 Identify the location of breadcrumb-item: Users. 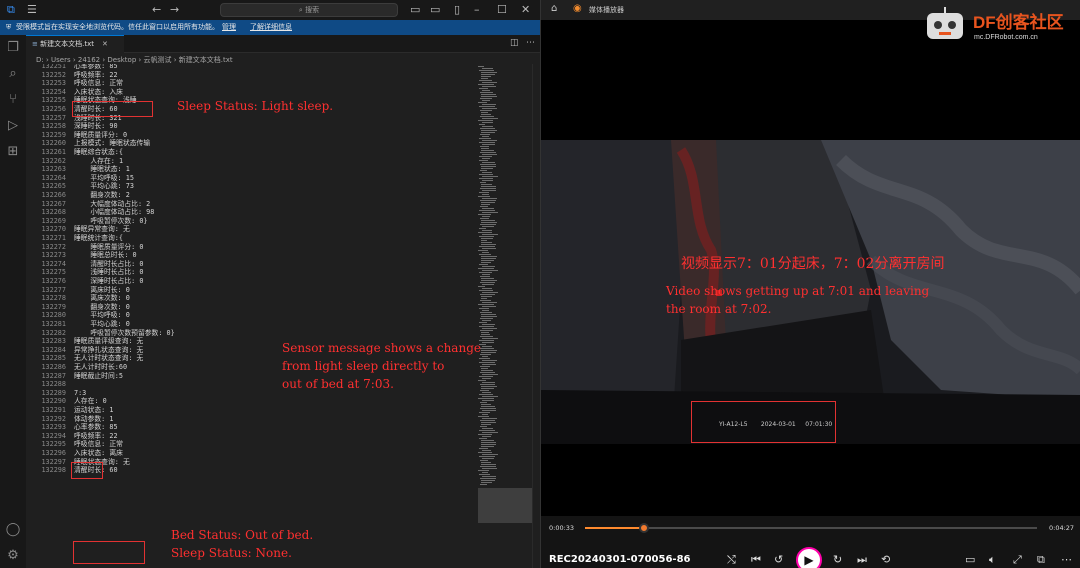
(61, 60).